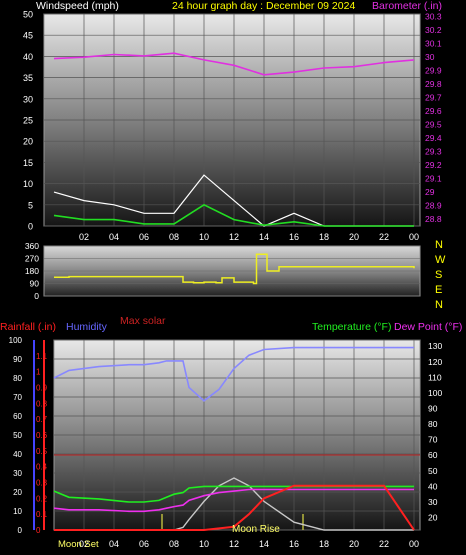 The image size is (466, 555). Describe the element at coordinates (17, 473) in the screenshot. I see `humidity-tick-label: 30` at that location.